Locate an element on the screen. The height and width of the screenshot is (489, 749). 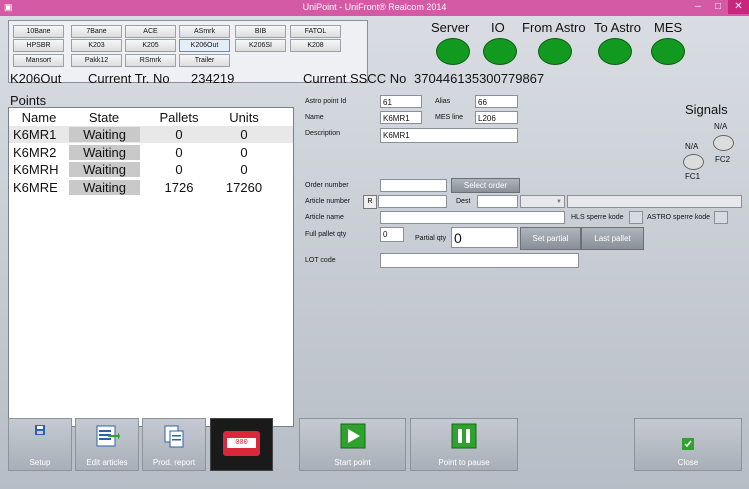
server-label: Server is located at coordinates (450, 27).